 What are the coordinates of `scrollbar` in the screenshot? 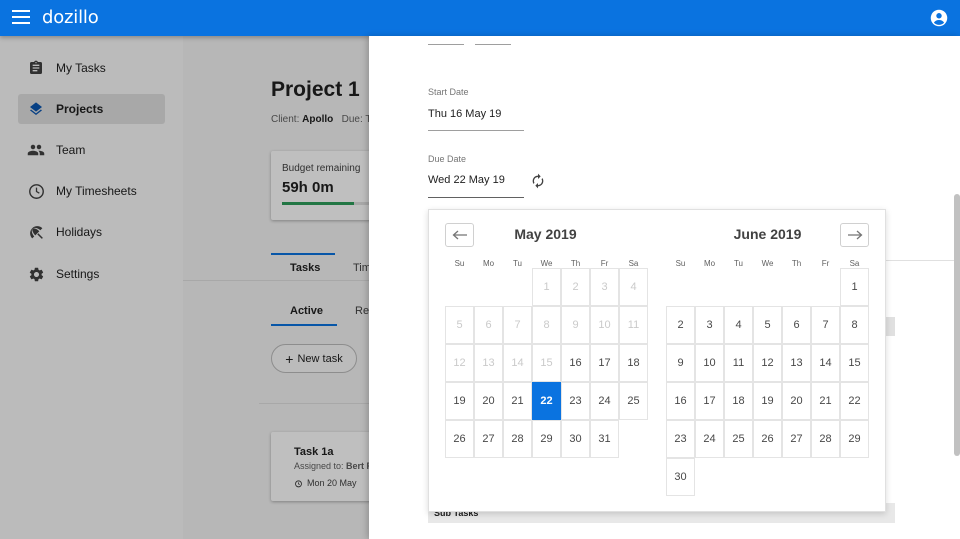 It's located at (957, 325).